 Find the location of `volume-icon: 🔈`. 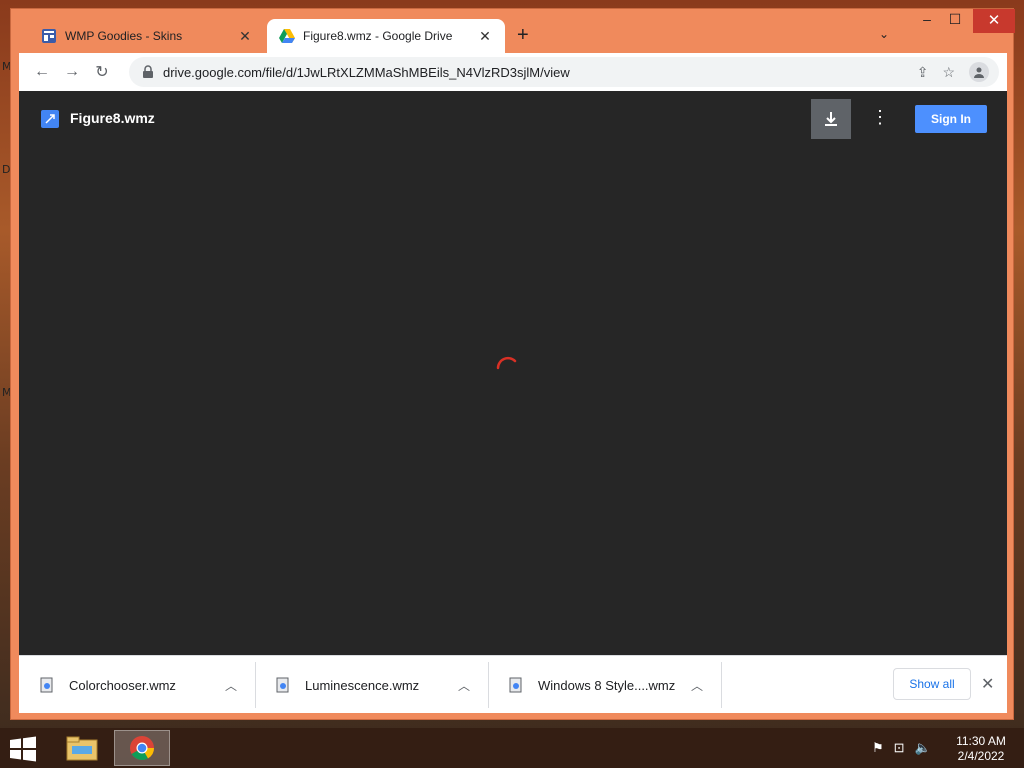

volume-icon: 🔈 is located at coordinates (923, 748).